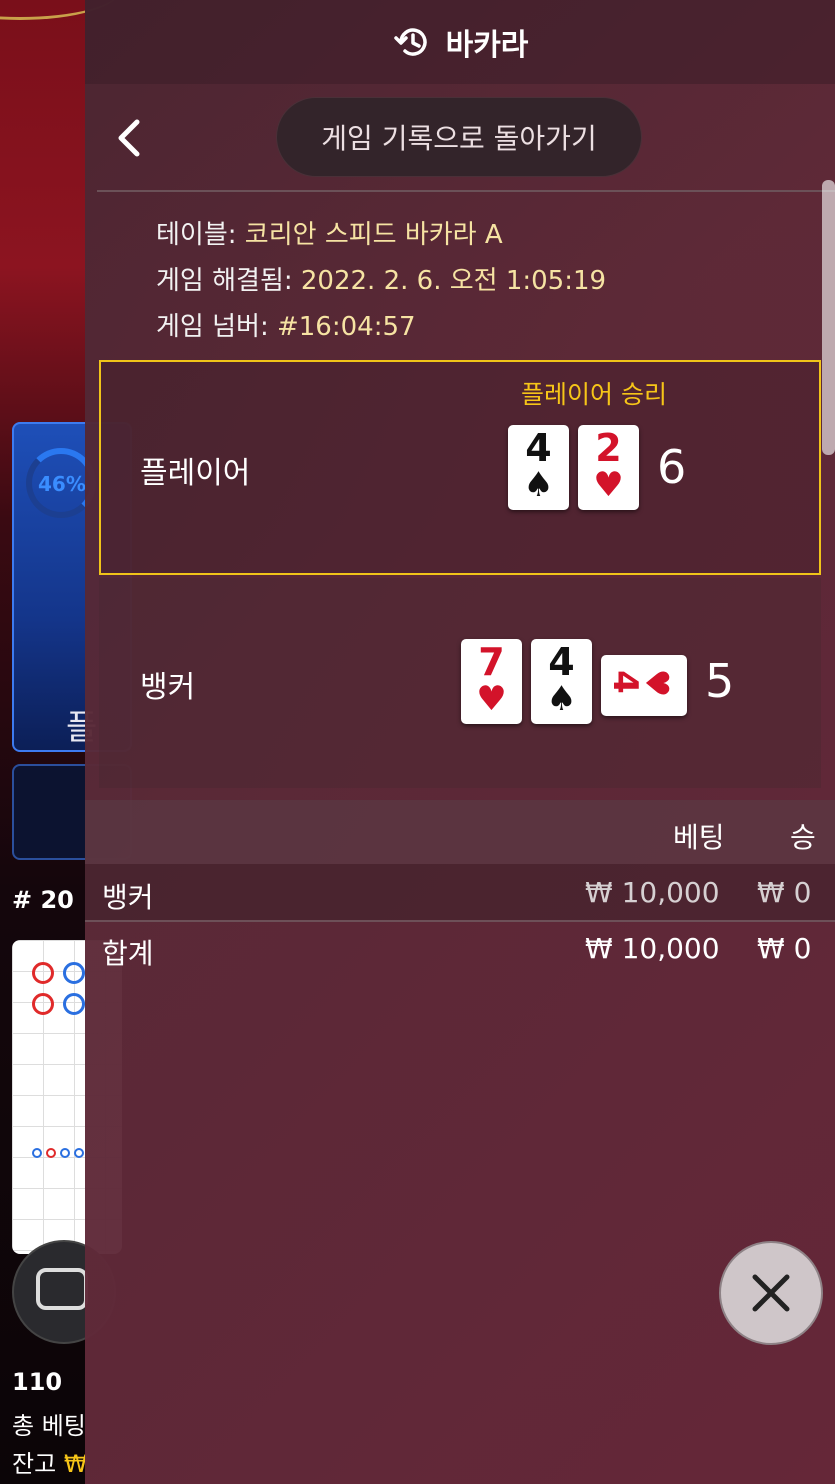 This screenshot has width=835, height=1484. I want to click on info-resolved: 게임 해결됨: 2022. 2. 6. 오전 1:05:19, so click(381, 278).